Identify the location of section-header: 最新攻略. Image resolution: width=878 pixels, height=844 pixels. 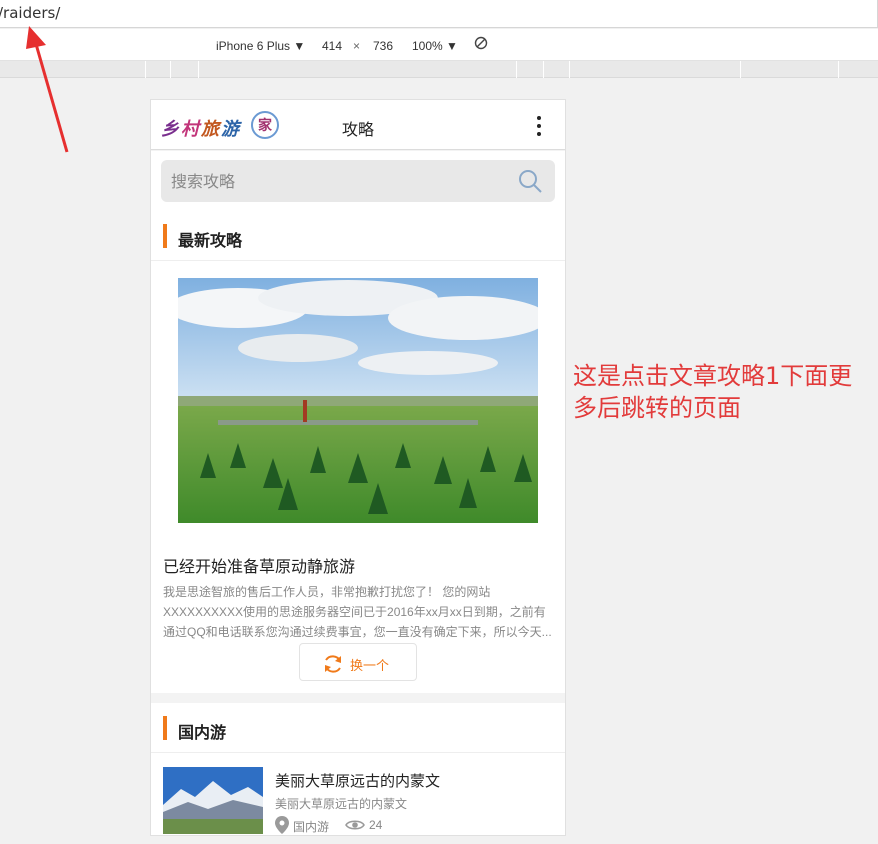
(358, 236).